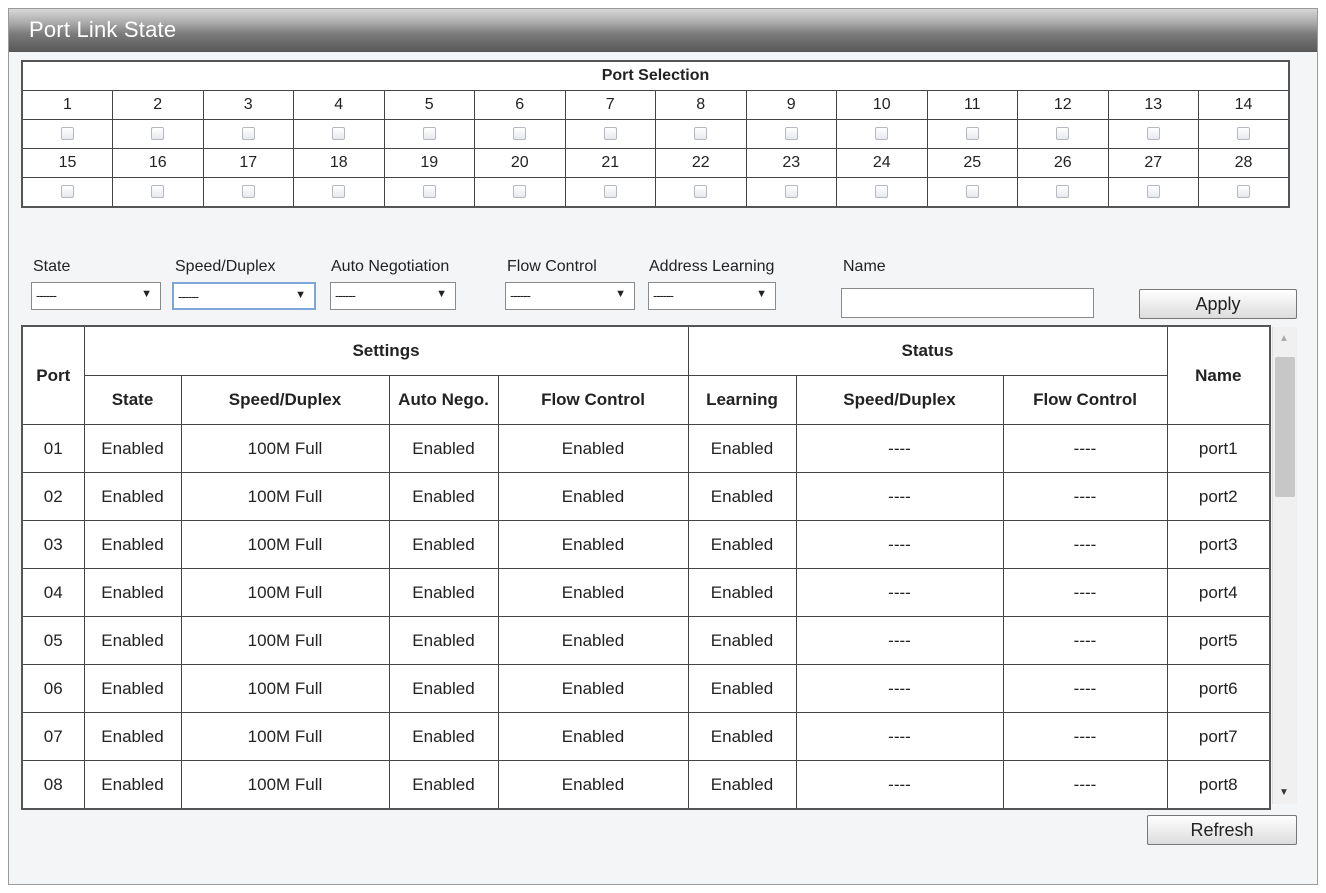 This screenshot has height=893, width=1326. Describe the element at coordinates (1284, 565) in the screenshot. I see `table-scrollbar: ▲ ▼` at that location.